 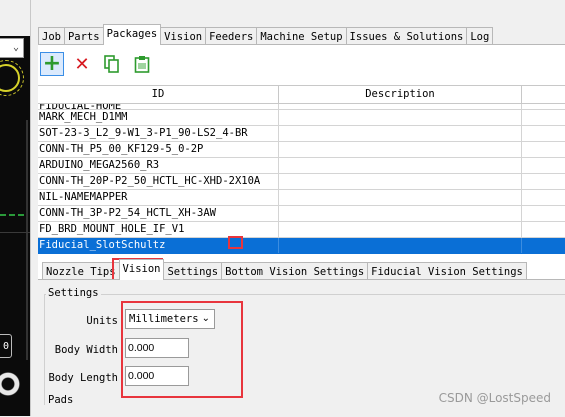 I want to click on fiducial-ring-icon, so click(x=11, y=384).